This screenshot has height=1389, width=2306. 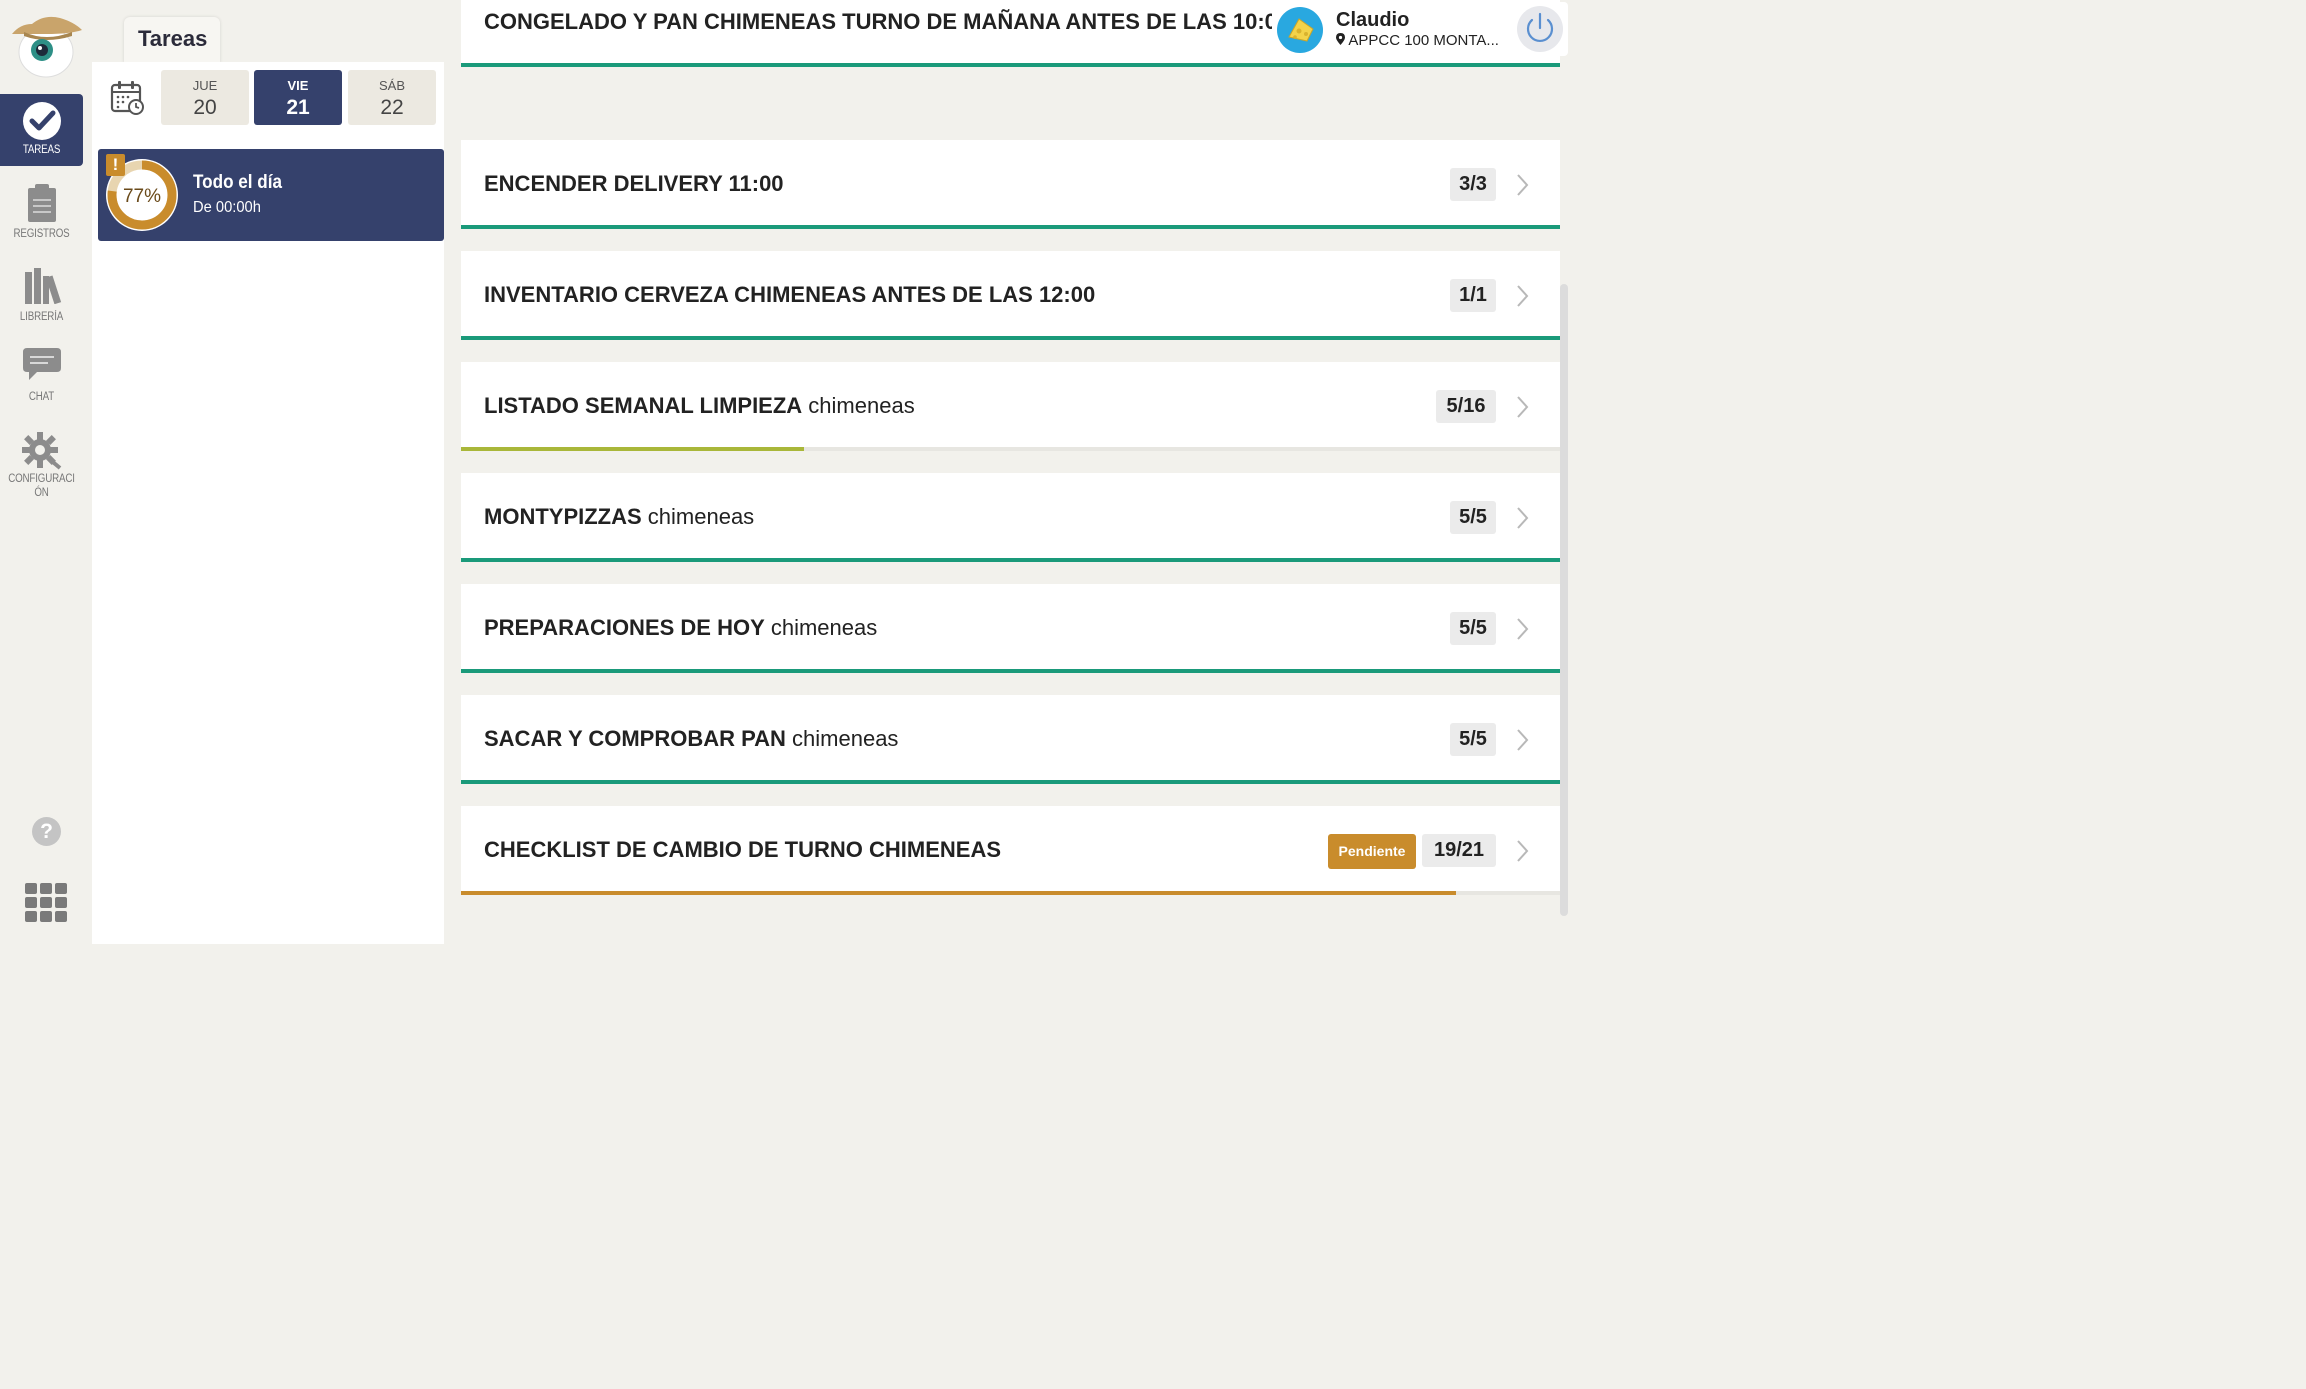 I want to click on user-name: Claudio, so click(x=1373, y=20).